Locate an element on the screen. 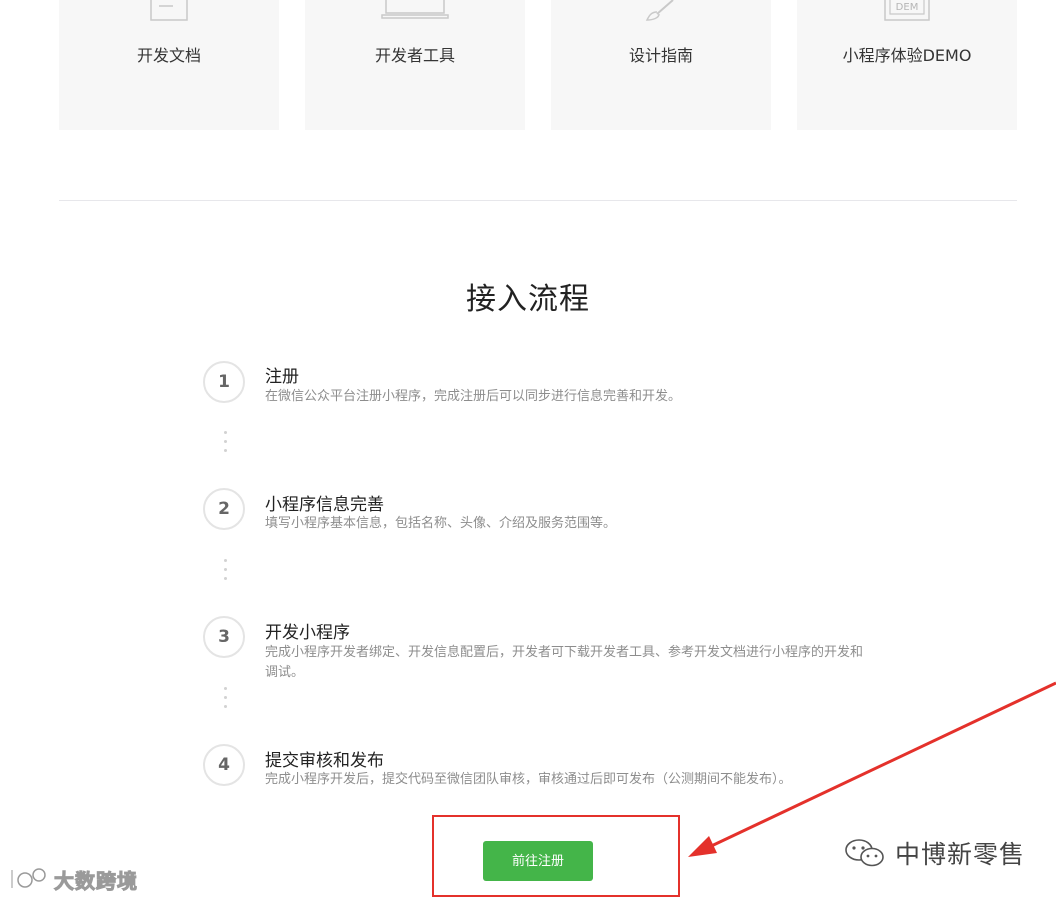  watermark-right: 中博新零售 is located at coordinates (934, 853).